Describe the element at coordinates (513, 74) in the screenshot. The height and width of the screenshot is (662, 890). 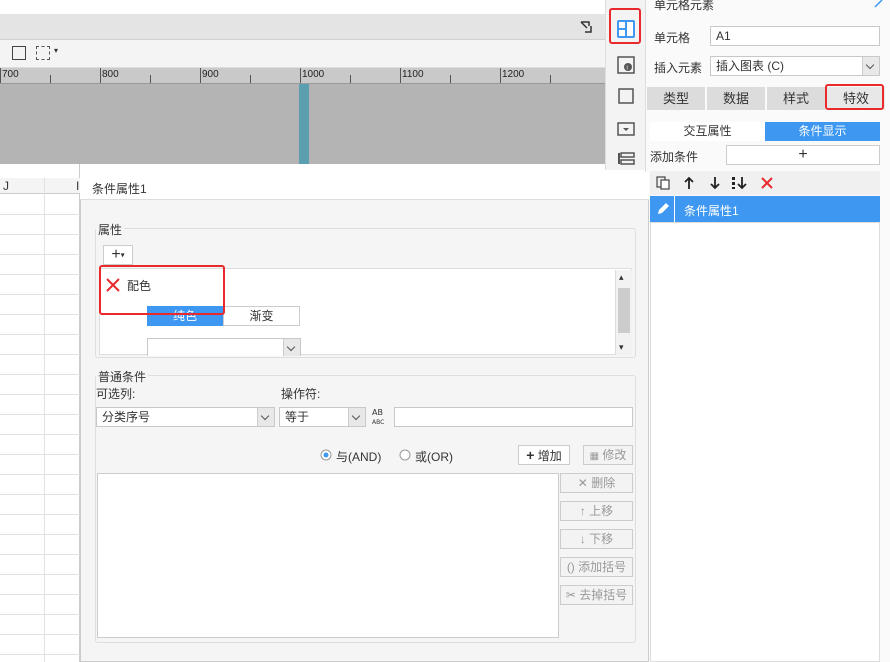
I see `ruler-label: 1200` at that location.